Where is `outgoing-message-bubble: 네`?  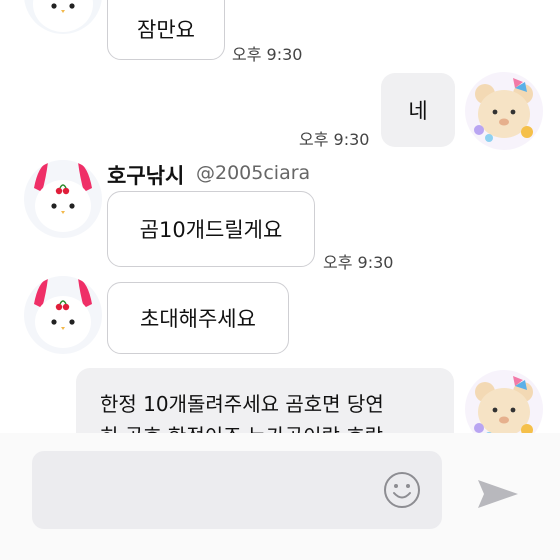 outgoing-message-bubble: 네 is located at coordinates (418, 110).